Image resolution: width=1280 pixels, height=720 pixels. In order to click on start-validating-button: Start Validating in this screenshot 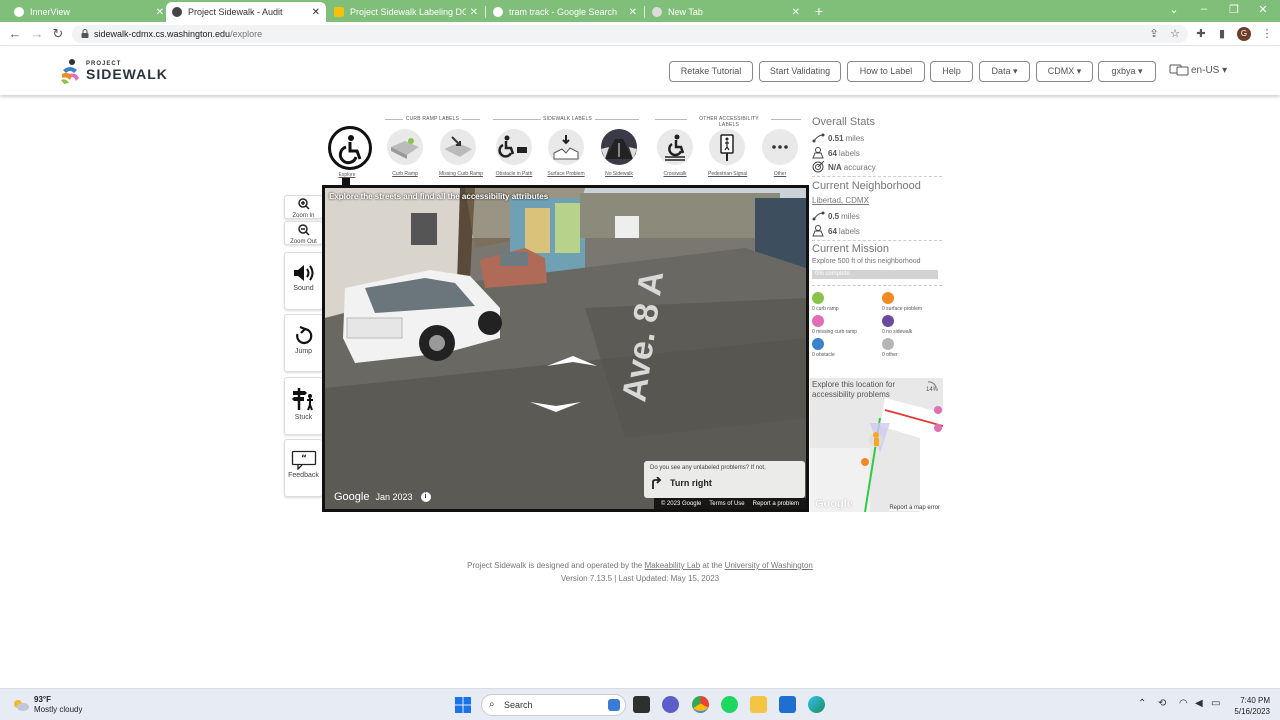, I will do `click(800, 71)`.